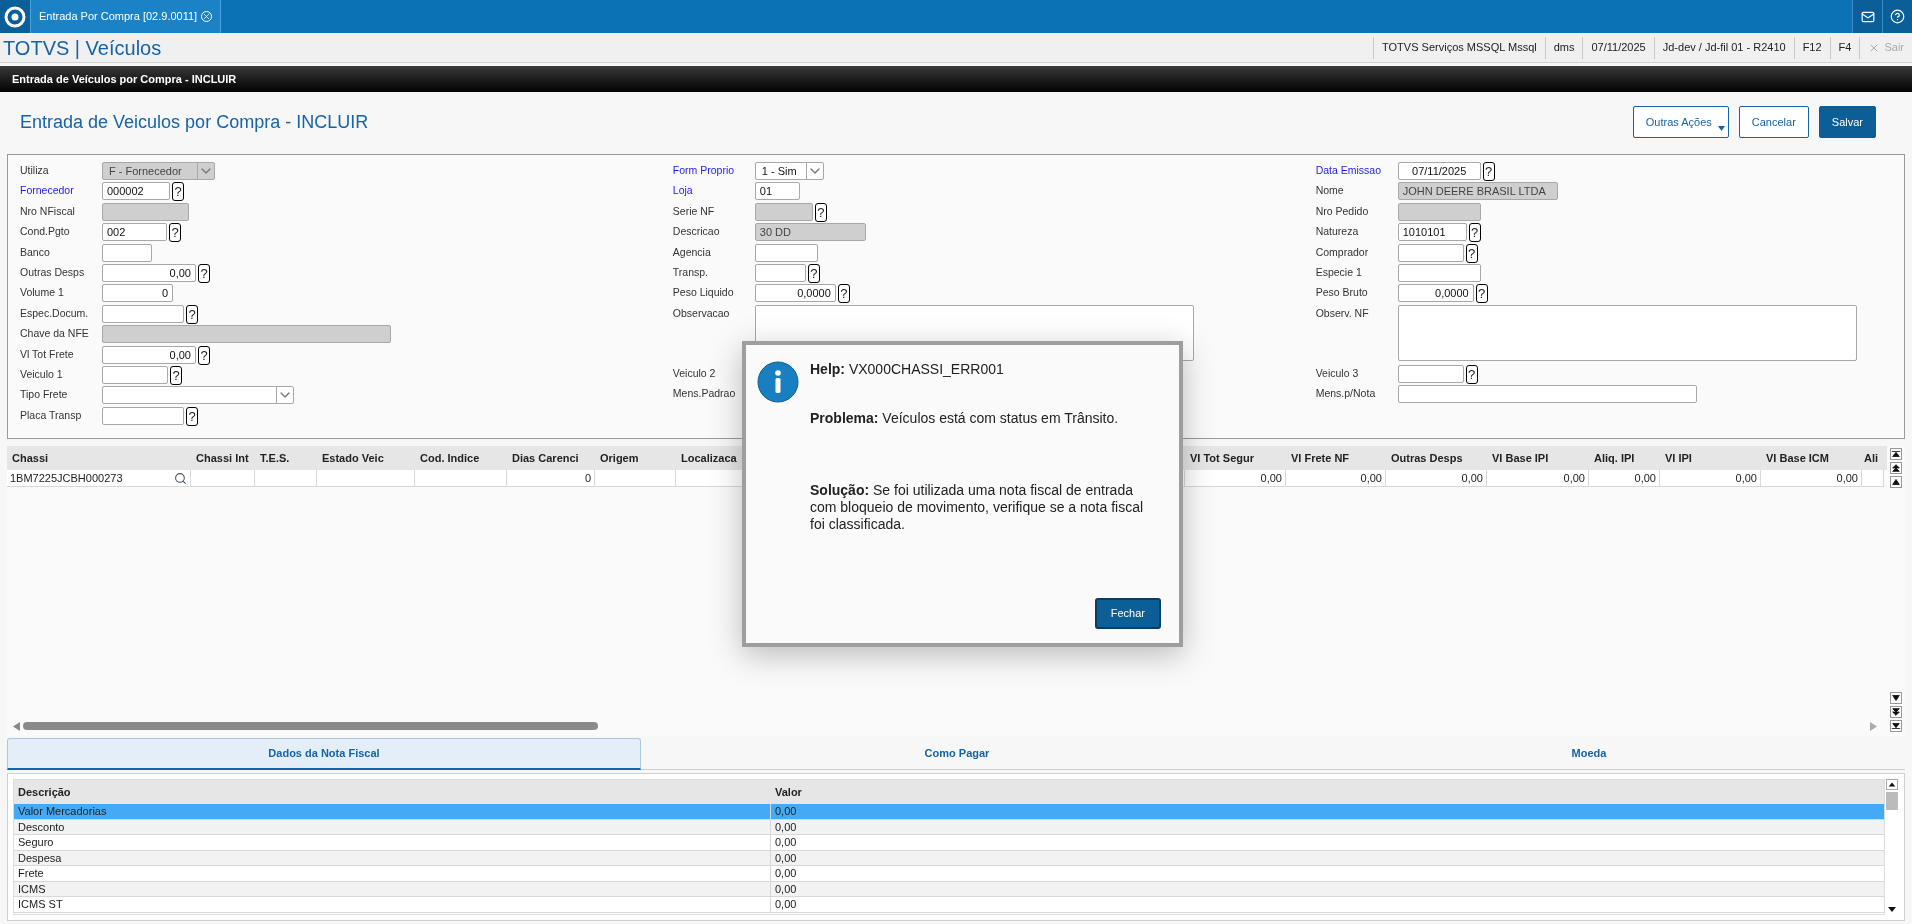 The width and height of the screenshot is (1912, 924). Describe the element at coordinates (789, 171) in the screenshot. I see `select-field: 1 - Sim` at that location.